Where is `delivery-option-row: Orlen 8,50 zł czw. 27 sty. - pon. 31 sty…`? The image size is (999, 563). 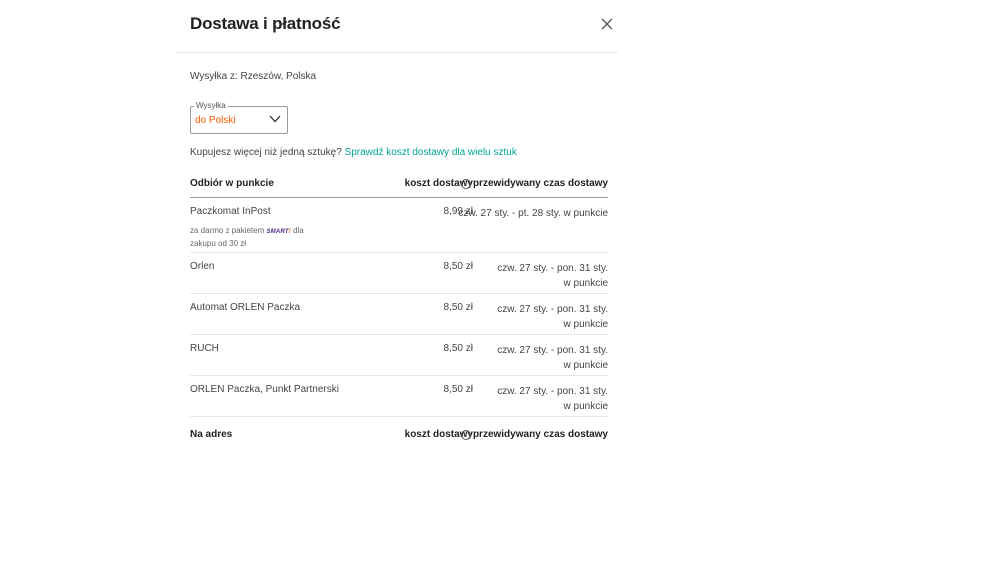 delivery-option-row: Orlen 8,50 zł czw. 27 sty. - pon. 31 sty… is located at coordinates (399, 273).